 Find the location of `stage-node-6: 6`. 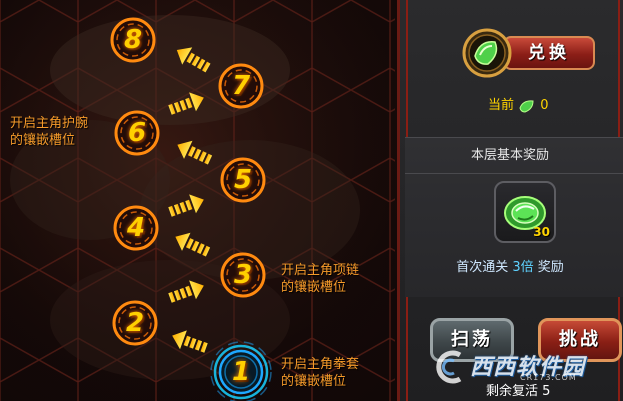

stage-node-6: 6 is located at coordinates (137, 133).